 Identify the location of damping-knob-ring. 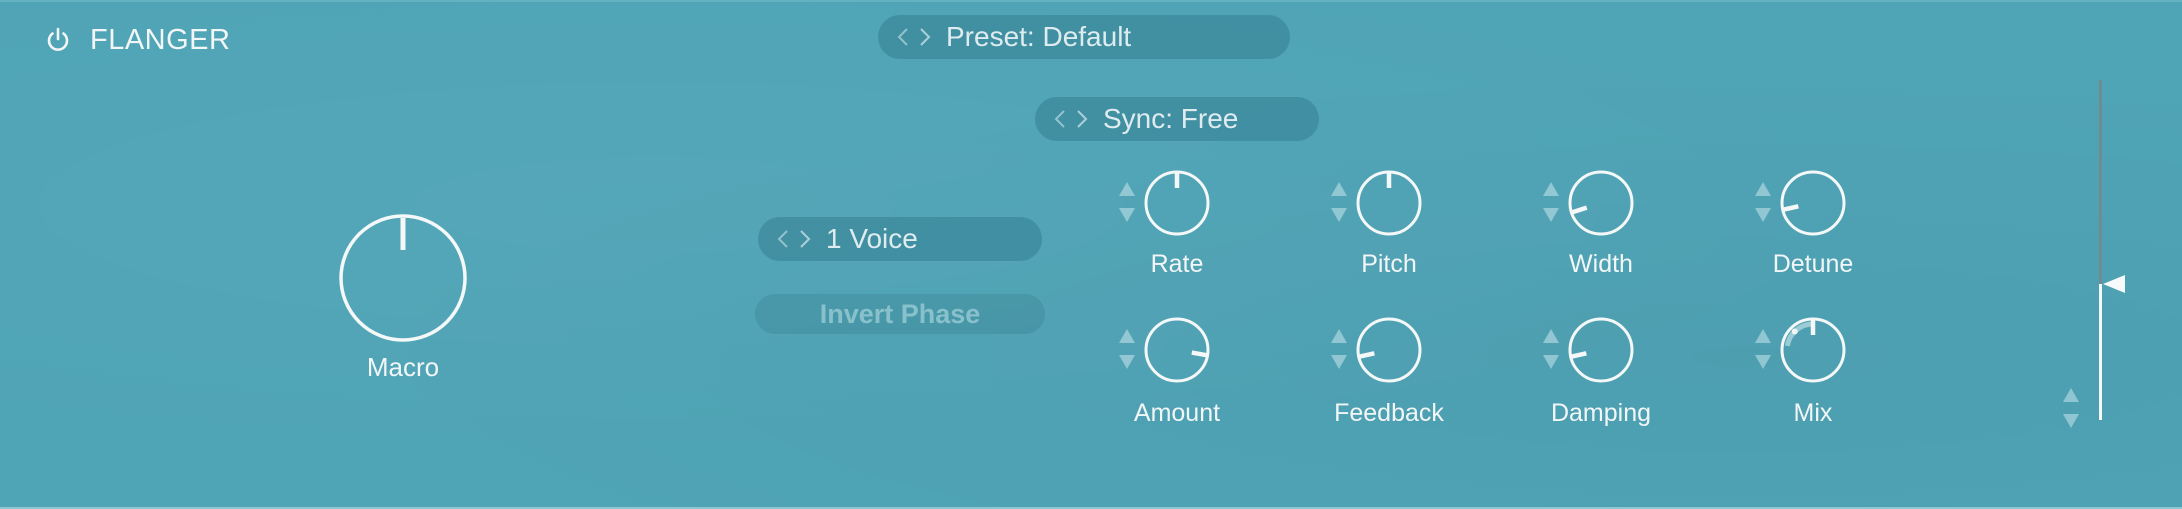
(1601, 350).